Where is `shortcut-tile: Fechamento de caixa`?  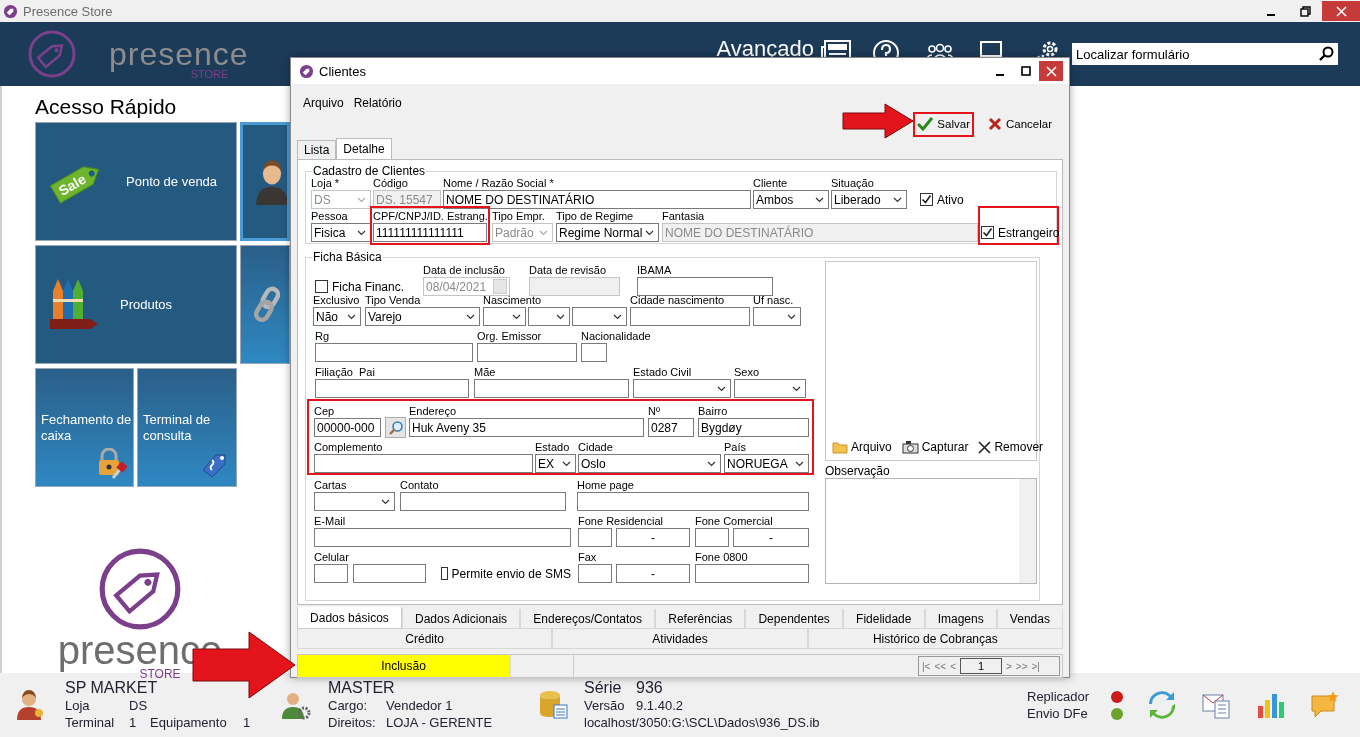 shortcut-tile: Fechamento de caixa is located at coordinates (84, 427).